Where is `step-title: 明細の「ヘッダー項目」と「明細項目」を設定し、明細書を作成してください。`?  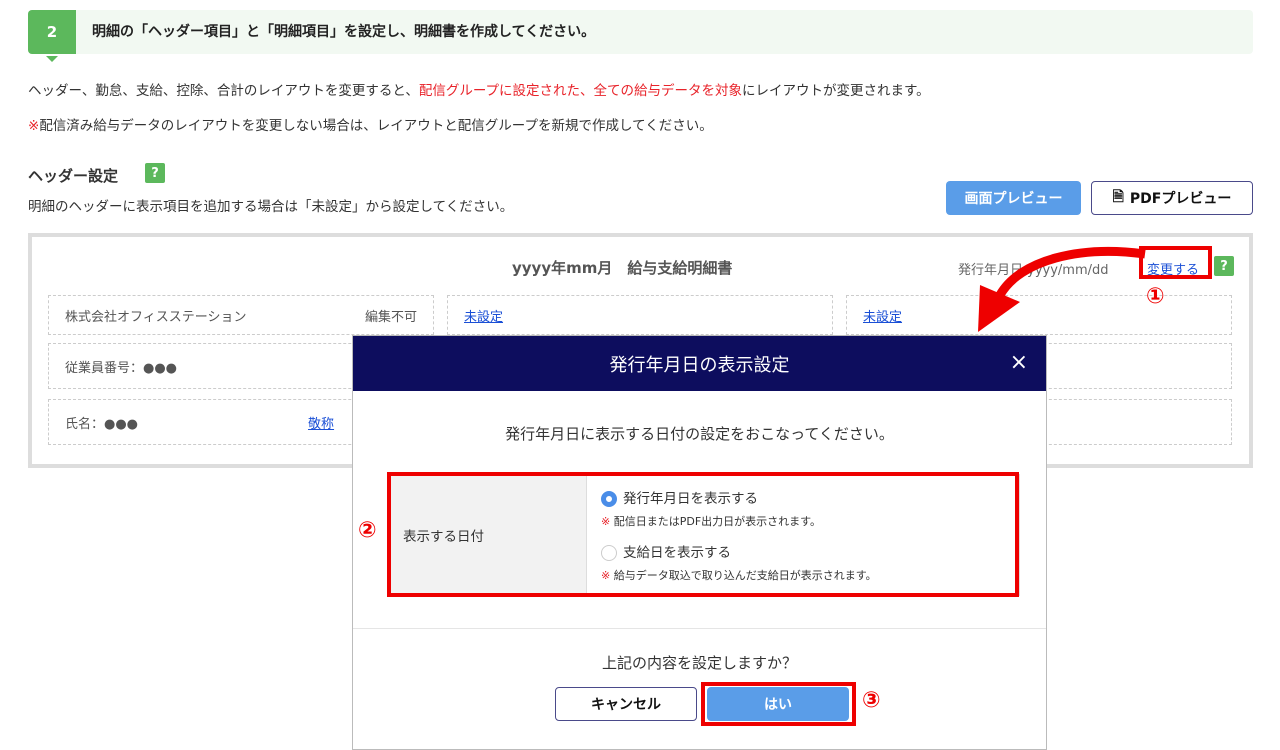
step-title: 明細の「ヘッダー項目」と「明細項目」を設定し、明細書を作成してください。 is located at coordinates (344, 32).